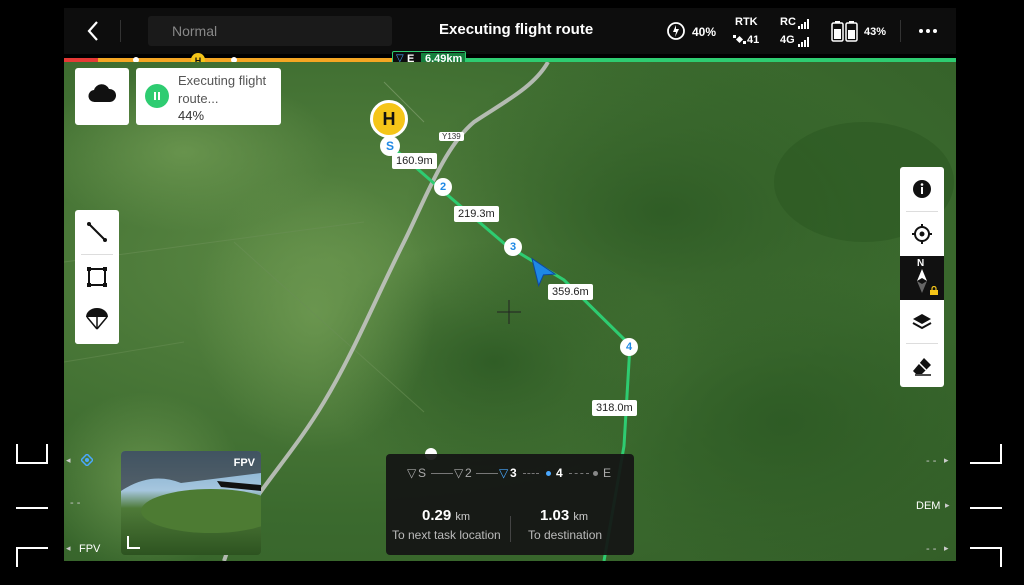  What do you see at coordinates (516, 29) in the screenshot?
I see `page-title: Executing flight route` at bounding box center [516, 29].